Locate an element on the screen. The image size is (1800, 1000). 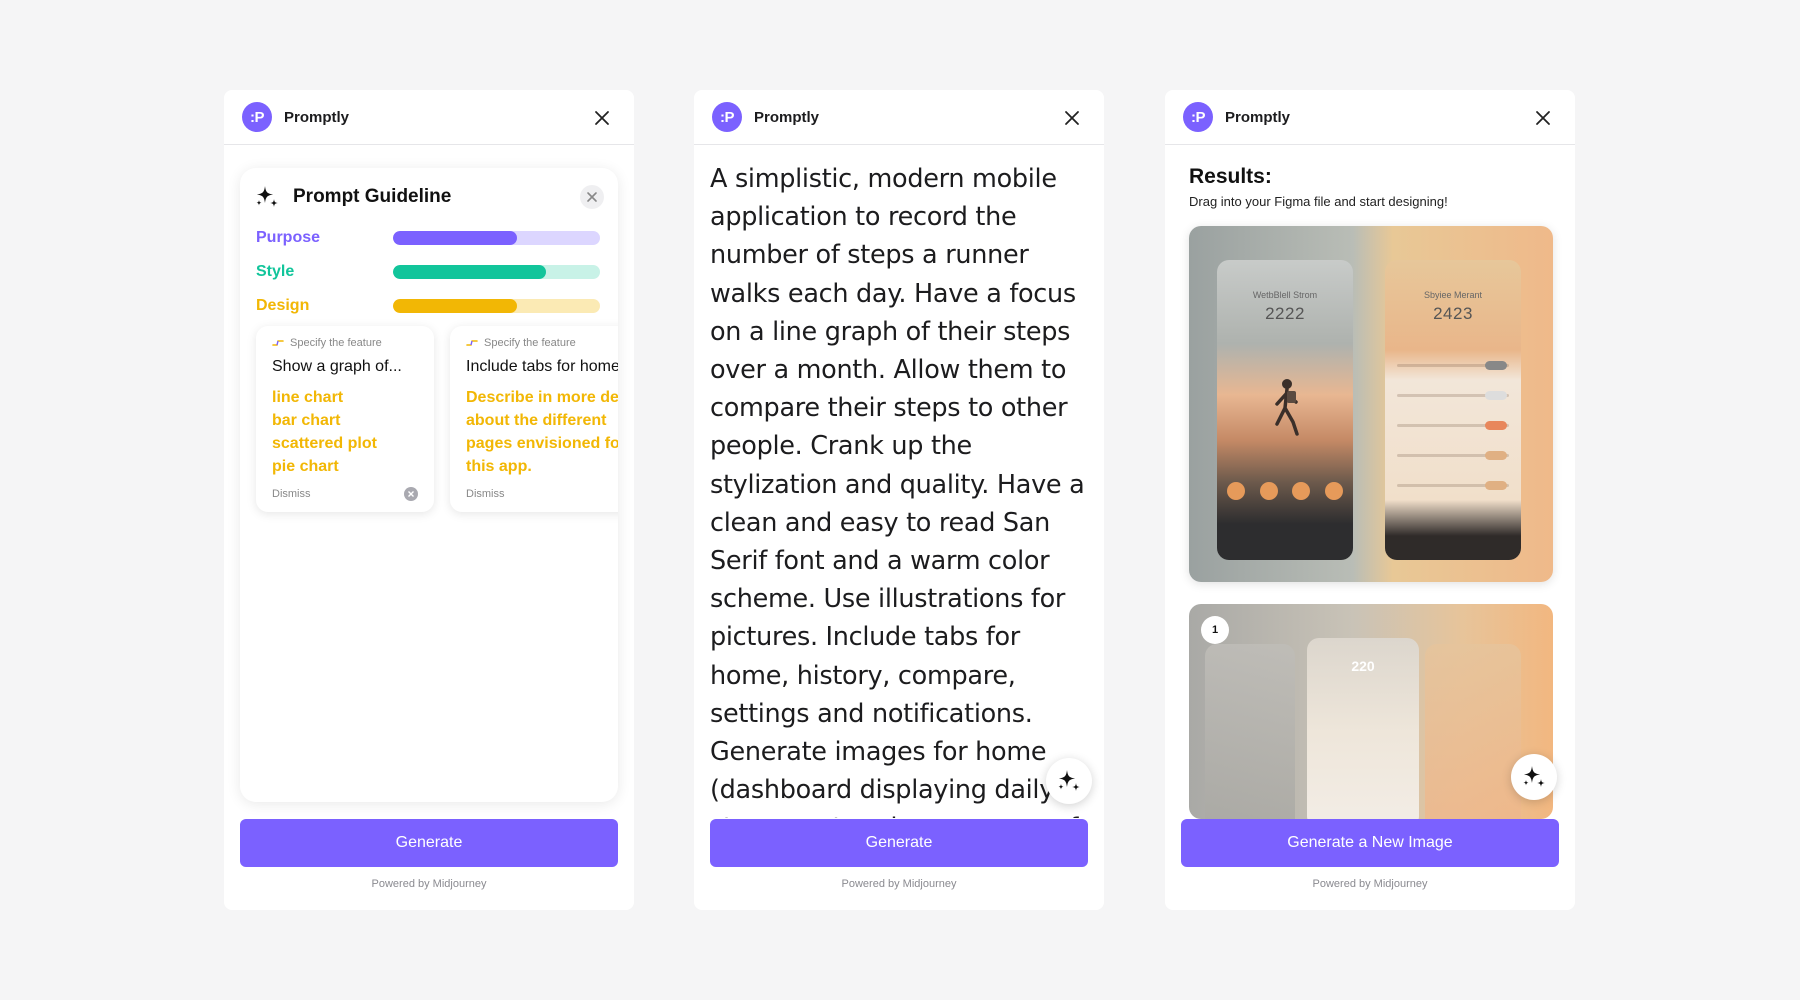
metric-label: Purpose is located at coordinates (288, 237).